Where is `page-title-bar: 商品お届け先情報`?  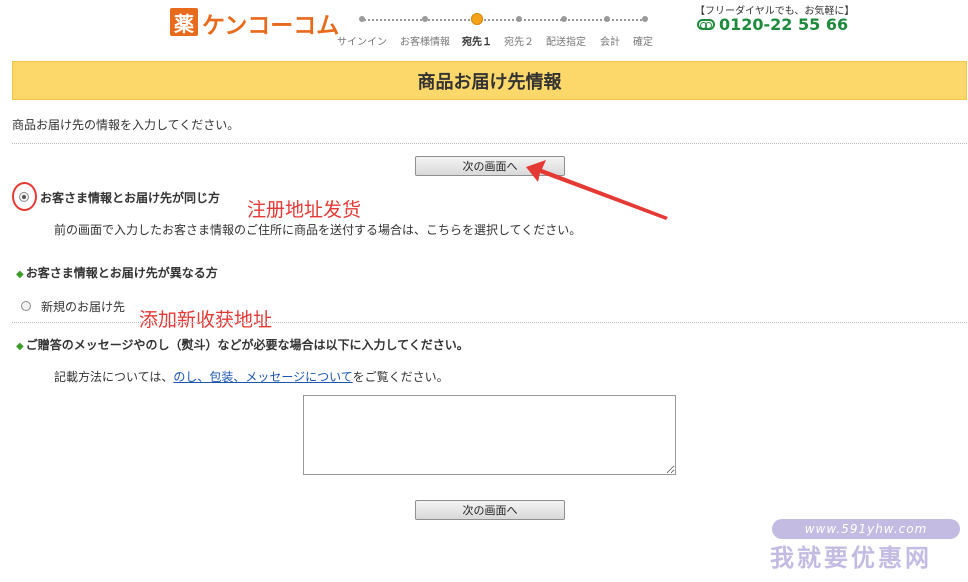
page-title-bar: 商品お届け先情報 is located at coordinates (489, 80).